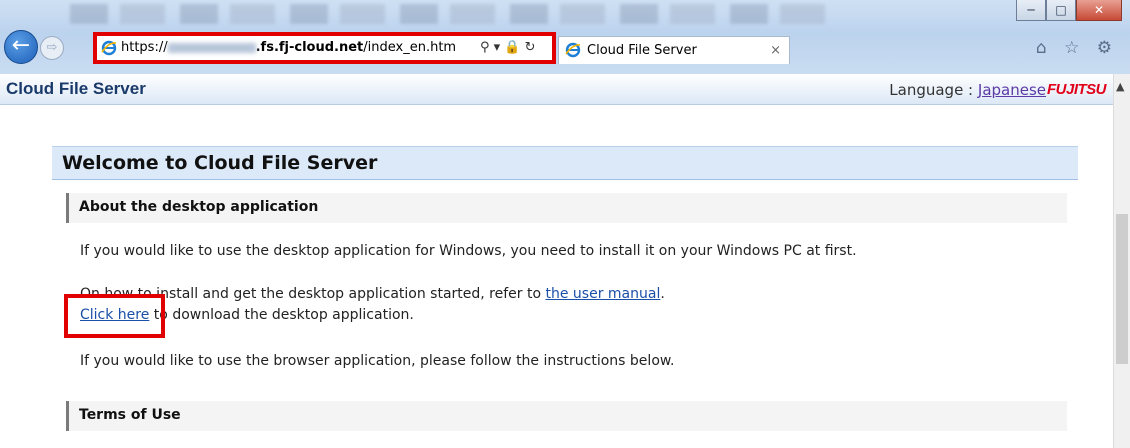 The image size is (1130, 448). Describe the element at coordinates (76, 88) in the screenshot. I see `site-title: Cloud File Server` at that location.